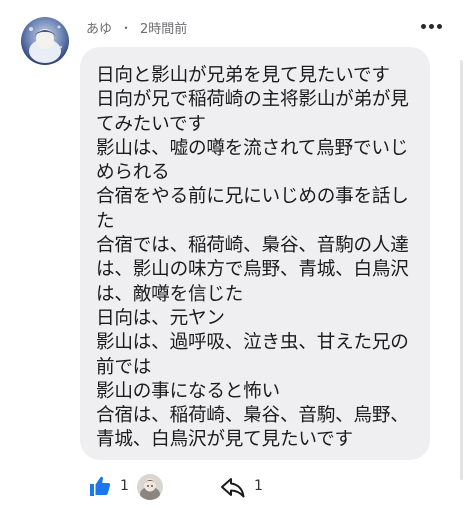  I want to click on share-arrow-icon, so click(233, 487).